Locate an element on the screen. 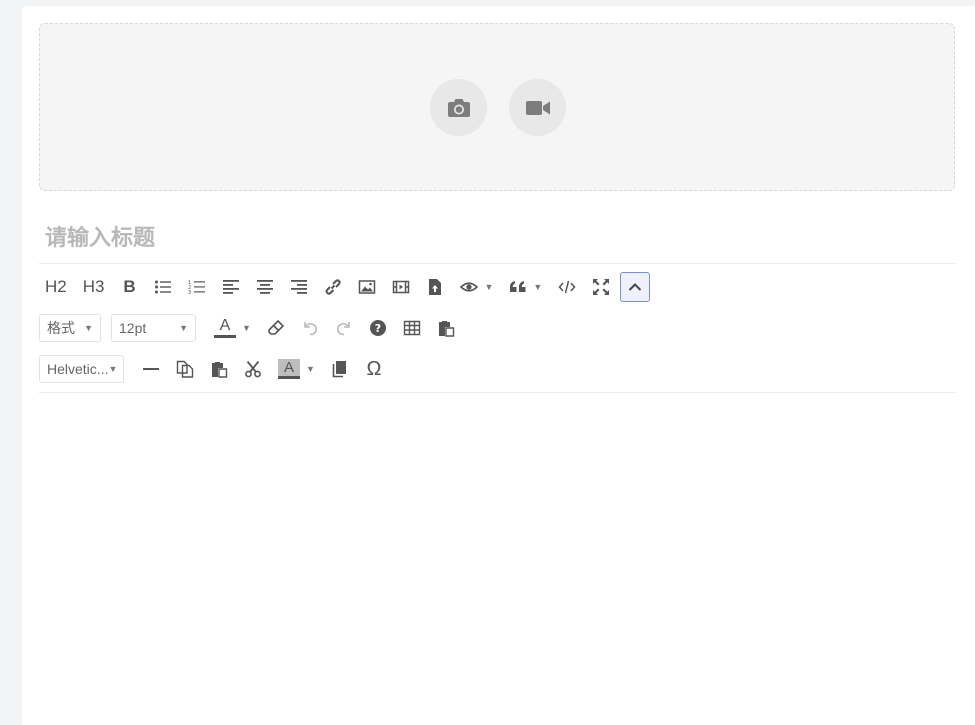 This screenshot has height=725, width=975. preview-dropdown: ▼ is located at coordinates (476, 287).